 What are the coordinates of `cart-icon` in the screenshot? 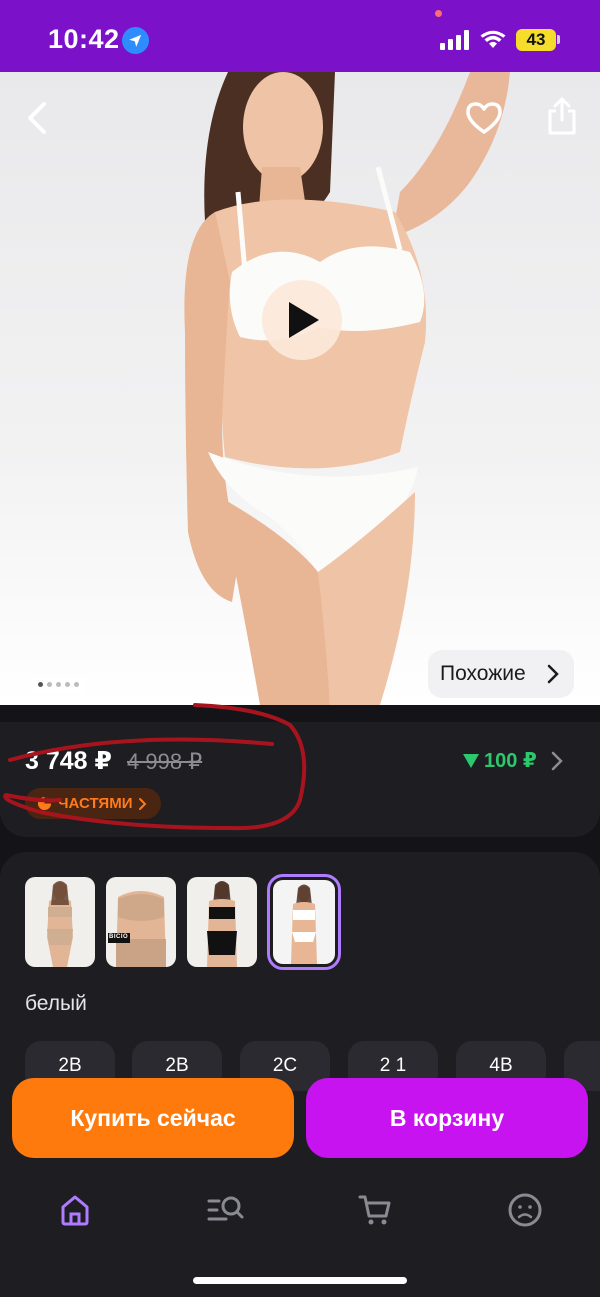 It's located at (374, 1210).